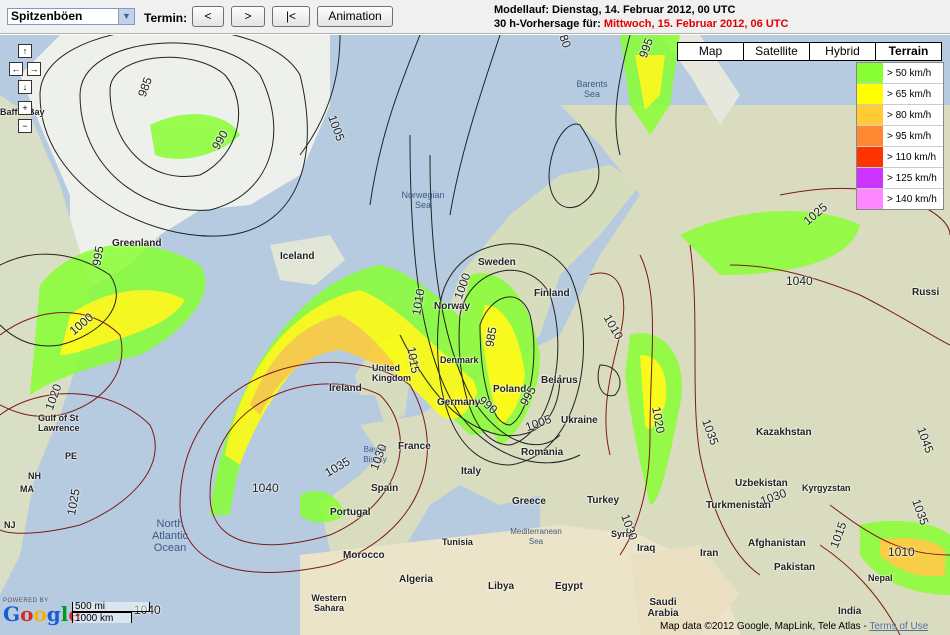 The height and width of the screenshot is (635, 950). I want to click on google-logo: POWERED BY Google, so click(42, 611).